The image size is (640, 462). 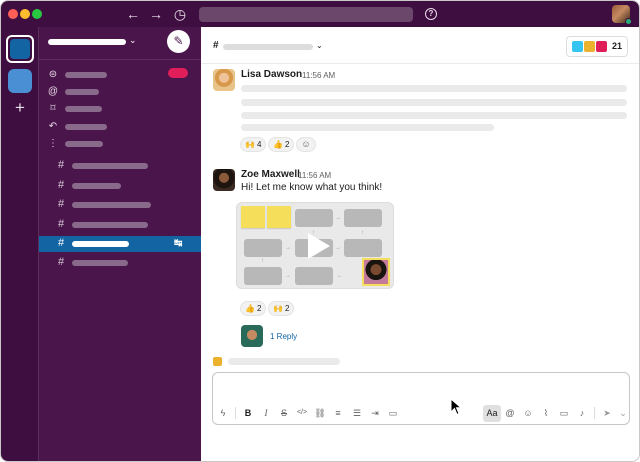 What do you see at coordinates (528, 413) in the screenshot?
I see `emoji-icon: ☺` at bounding box center [528, 413].